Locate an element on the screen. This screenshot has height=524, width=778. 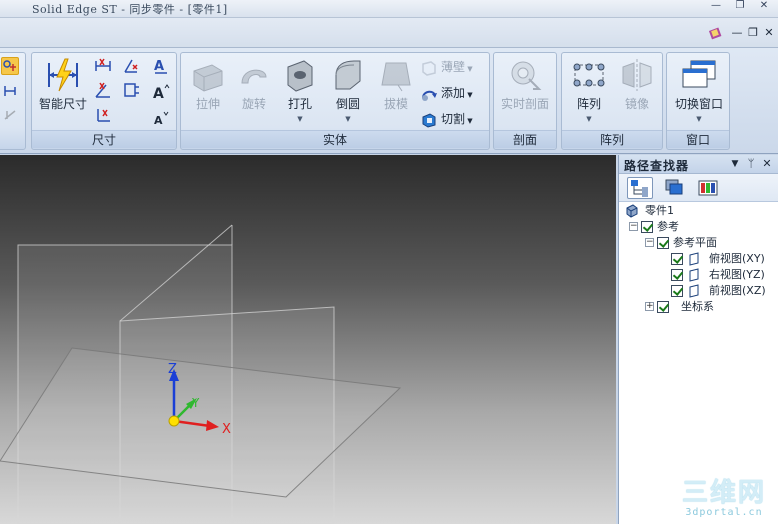
z-axis-label: Z is located at coordinates (172, 369).